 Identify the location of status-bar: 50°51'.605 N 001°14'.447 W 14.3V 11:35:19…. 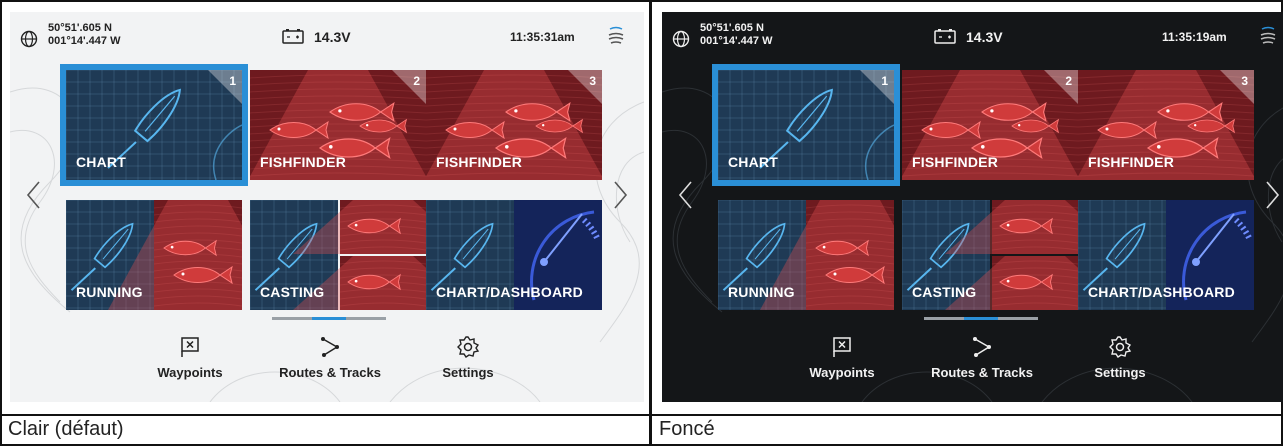
(972, 42).